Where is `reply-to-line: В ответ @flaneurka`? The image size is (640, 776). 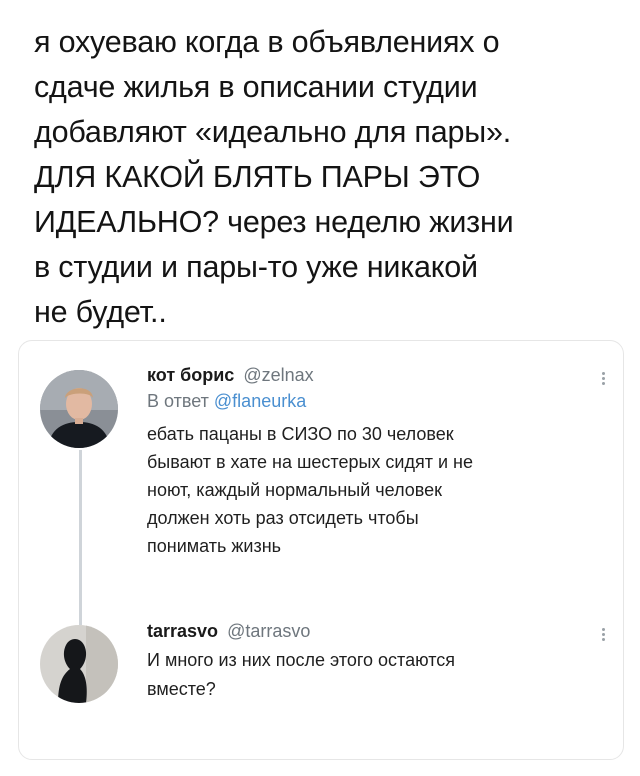 reply-to-line: В ответ @flaneurka is located at coordinates (367, 401).